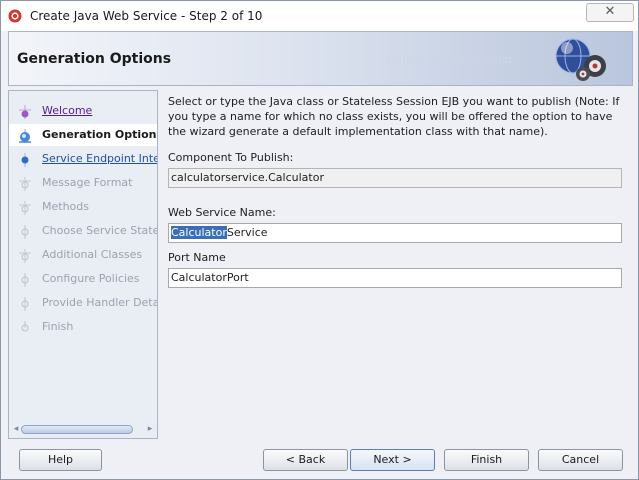  I want to click on step-message-format: Message Format, so click(83, 183).